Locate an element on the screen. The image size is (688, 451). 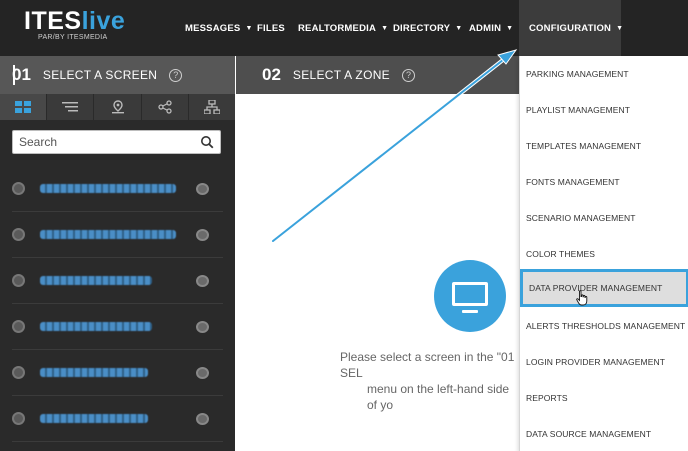
share-view-button is located at coordinates (165, 107).